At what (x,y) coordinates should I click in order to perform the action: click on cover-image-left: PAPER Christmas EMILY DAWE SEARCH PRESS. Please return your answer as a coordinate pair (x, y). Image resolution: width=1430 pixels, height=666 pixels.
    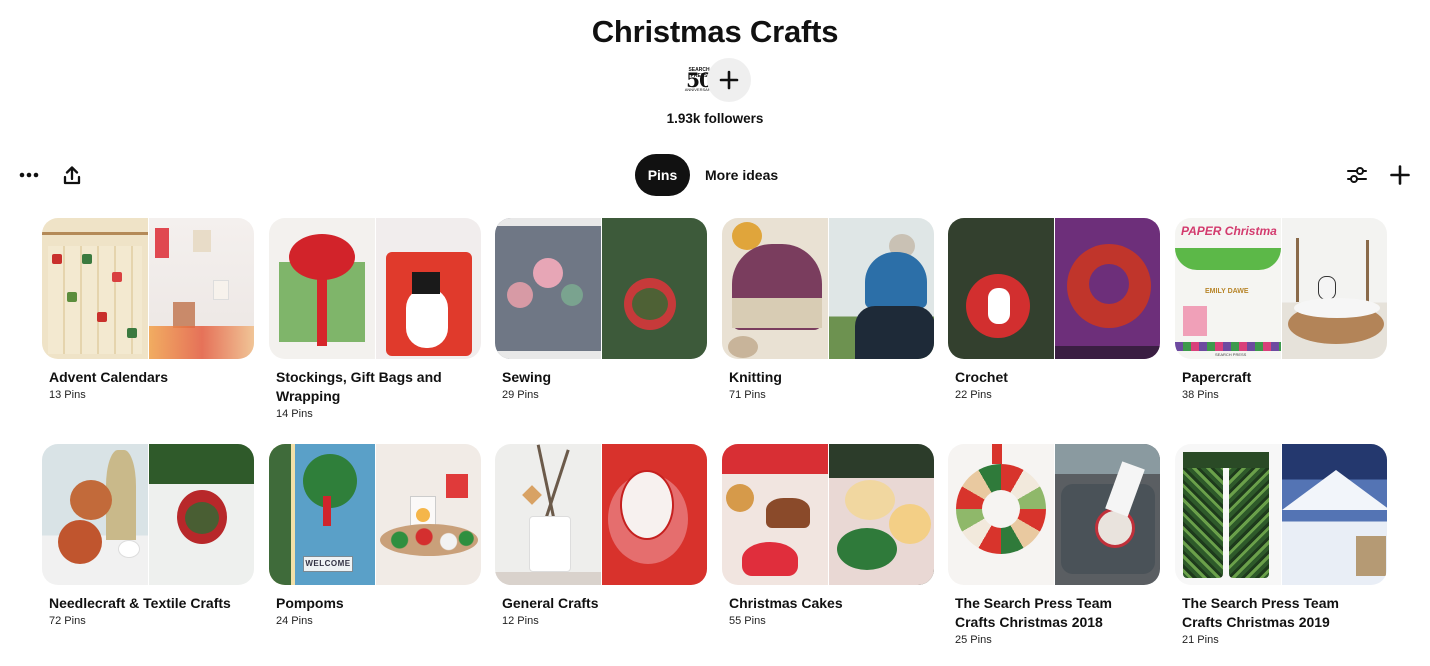
    Looking at the image, I should click on (1228, 288).